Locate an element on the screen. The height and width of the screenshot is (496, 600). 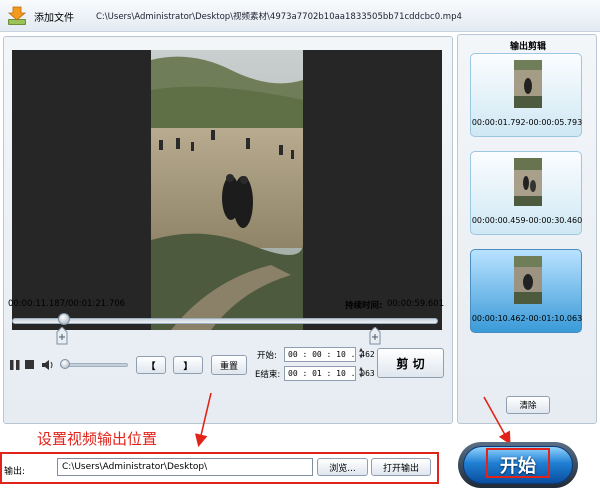
clip-item: 00:00:01.792-00:00:05.793 is located at coordinates (526, 95).